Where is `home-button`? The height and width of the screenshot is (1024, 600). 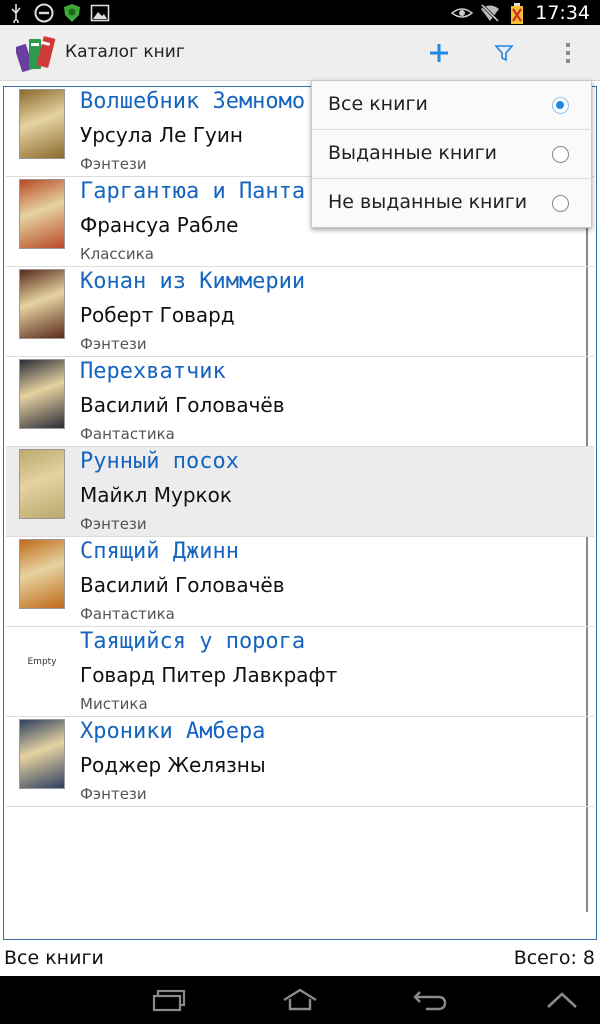 home-button is located at coordinates (300, 1000).